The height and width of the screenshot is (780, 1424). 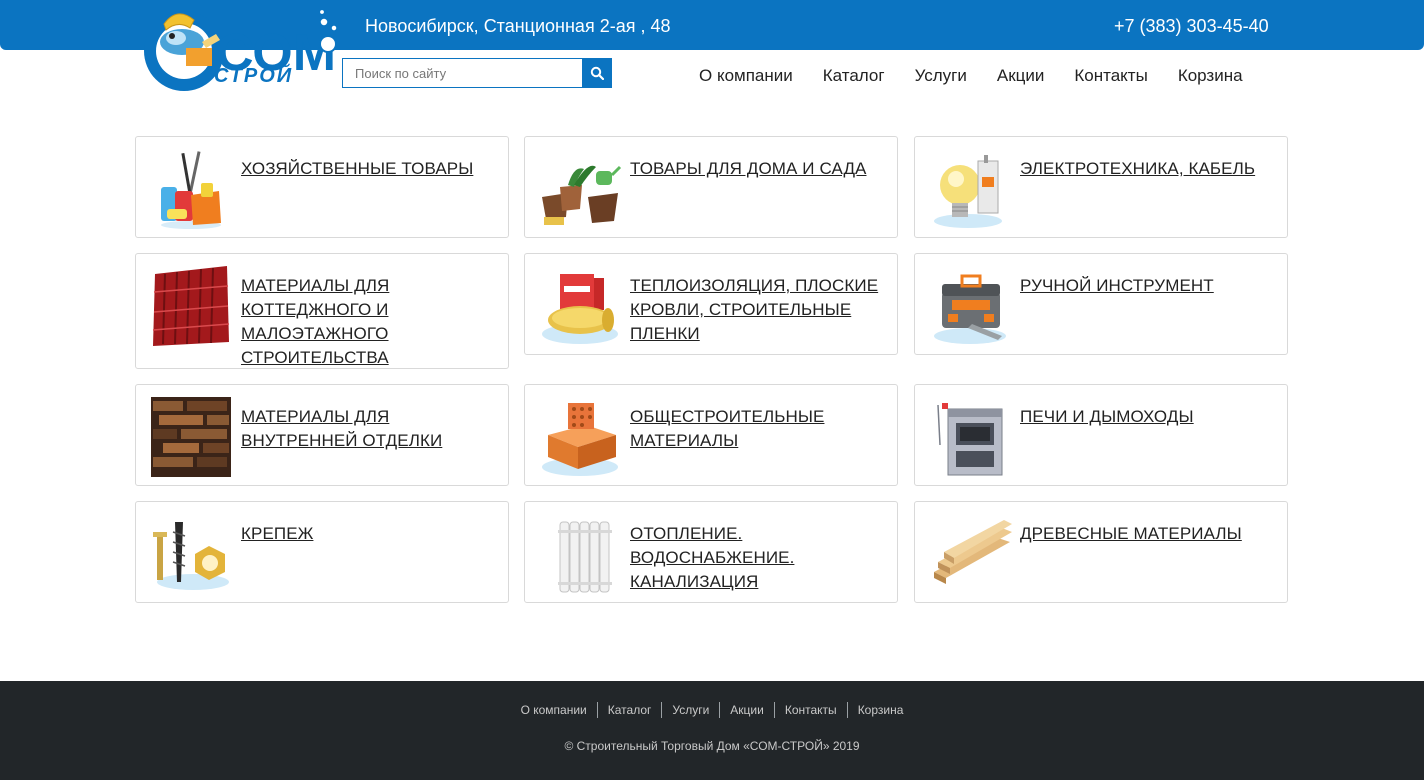 I want to click on catalog-card-title: ТОВАРЫ ДЛЯ ДОМА И САДА, so click(x=748, y=168).